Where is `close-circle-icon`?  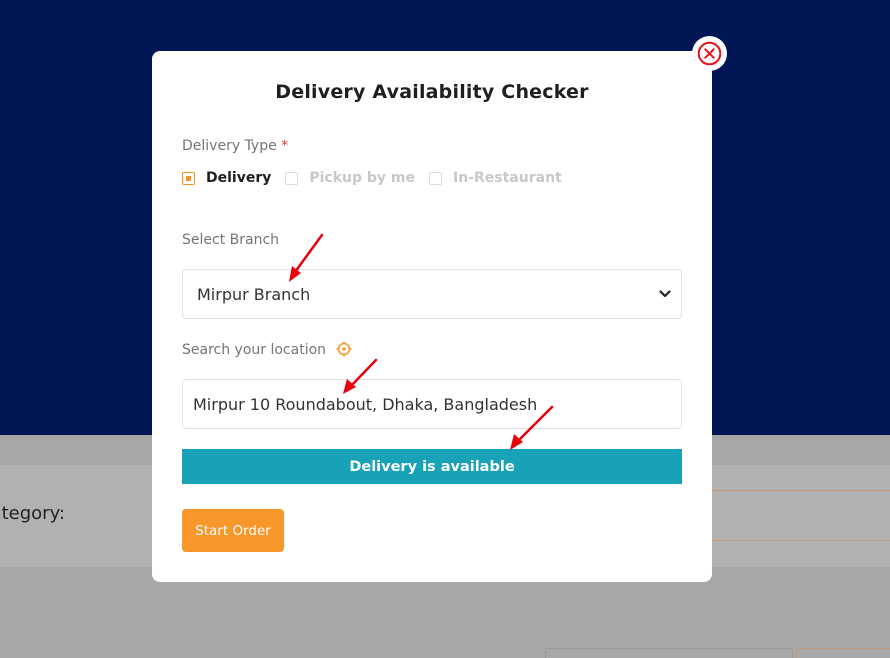 close-circle-icon is located at coordinates (709, 53).